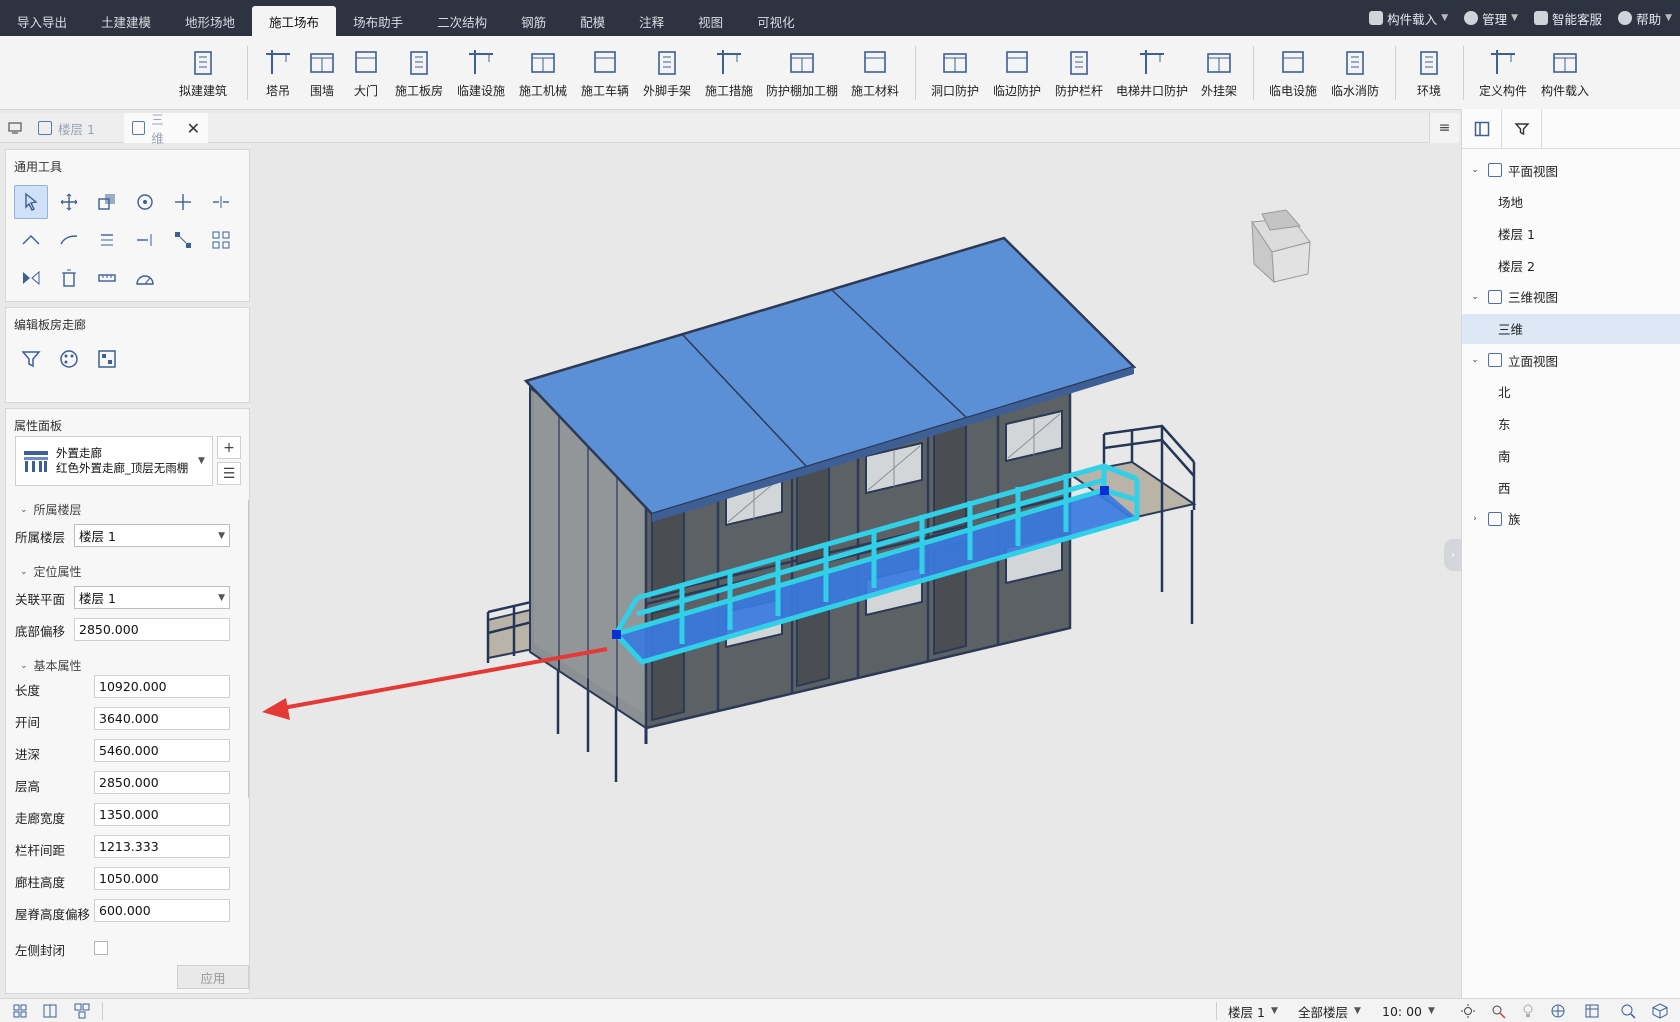 This screenshot has width=1680, height=1022. Describe the element at coordinates (729, 73) in the screenshot. I see `ribbon-button-1-8: 施工措施` at that location.